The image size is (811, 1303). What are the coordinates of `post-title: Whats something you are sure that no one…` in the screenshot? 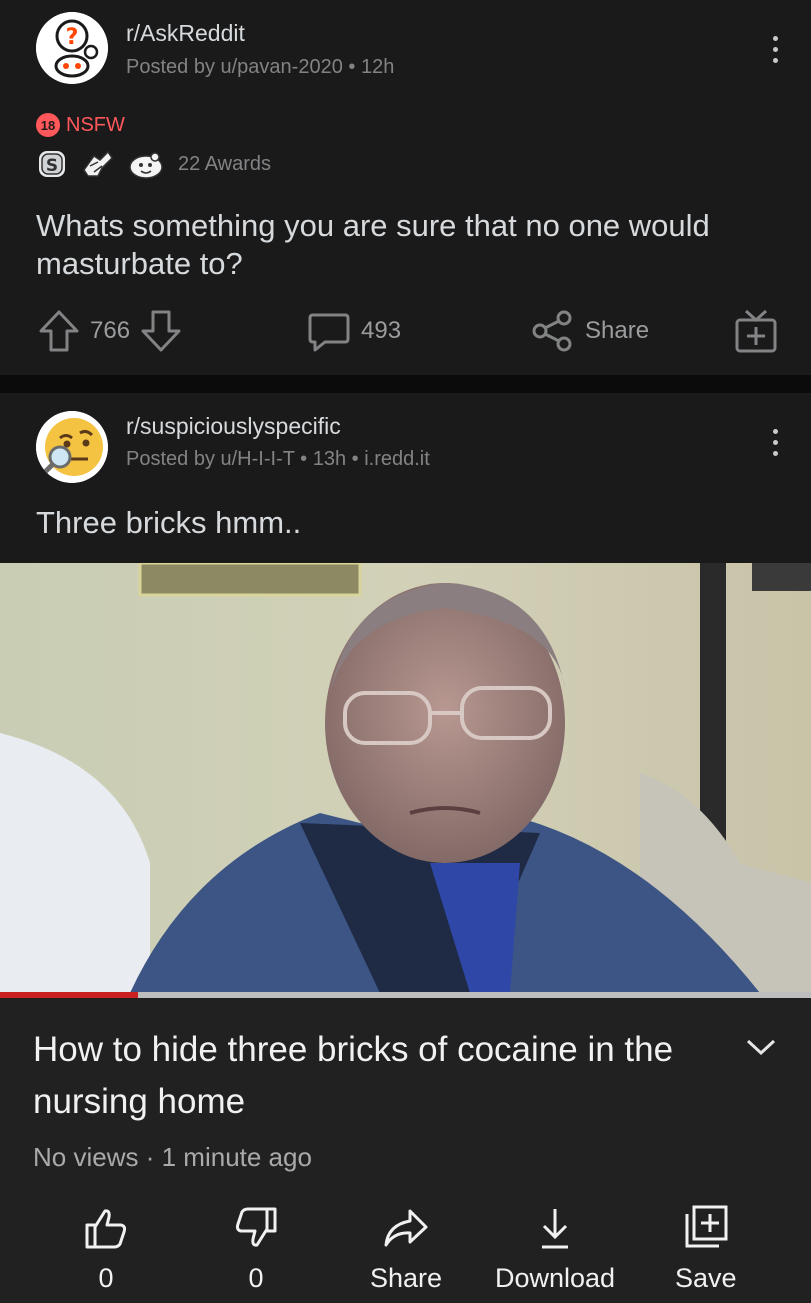 It's located at (406, 245).